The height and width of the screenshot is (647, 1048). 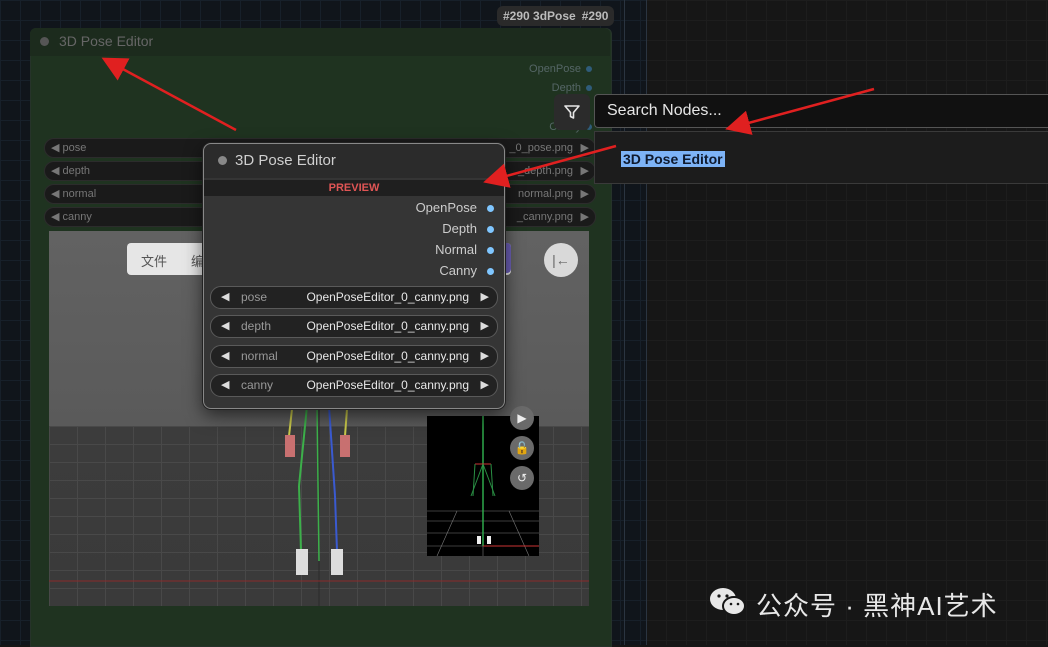 I want to click on watermark-text: 公众号 · 黑神AI艺术, so click(x=877, y=606).